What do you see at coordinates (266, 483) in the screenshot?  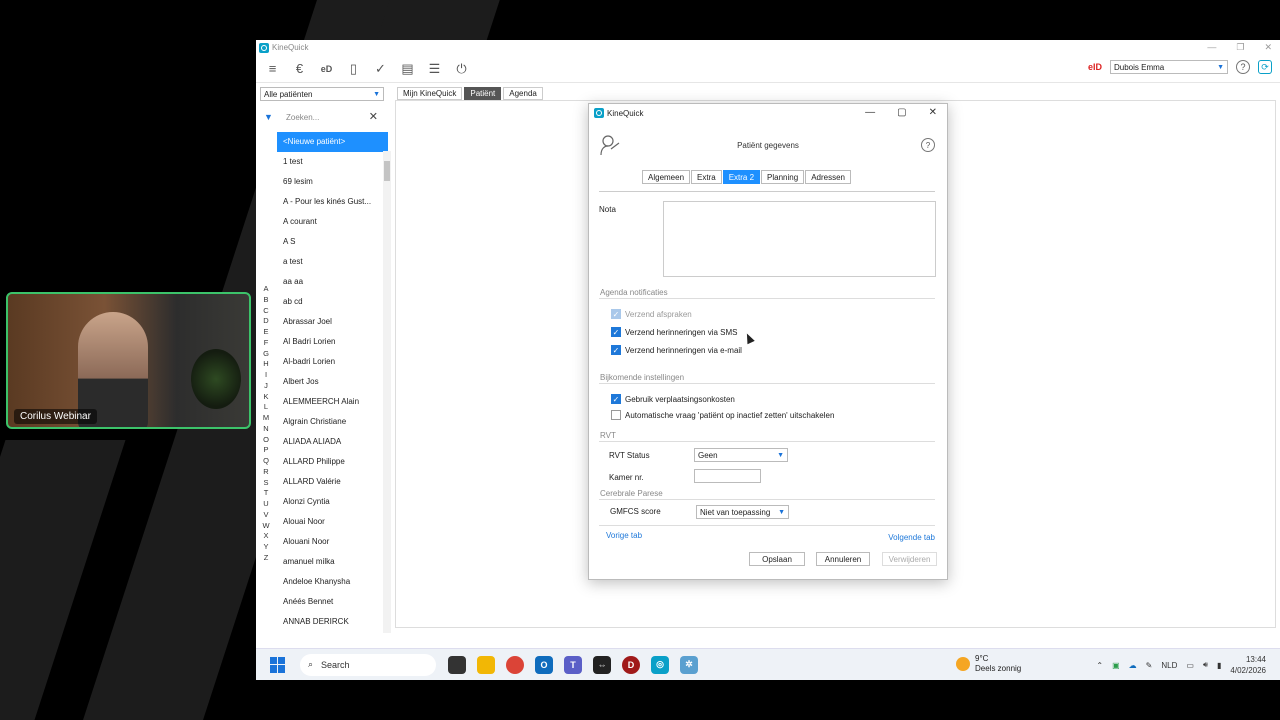 I see `alphabet-letter: S` at bounding box center [266, 483].